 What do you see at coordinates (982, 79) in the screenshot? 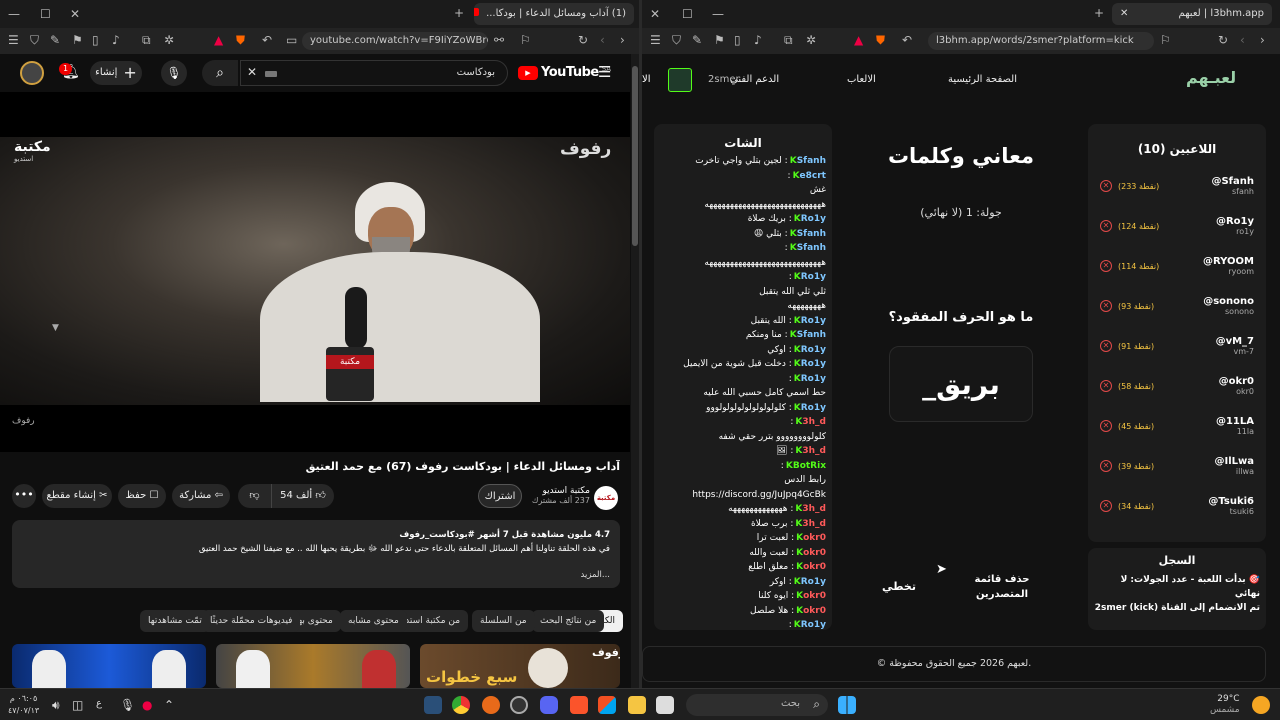
I see `nav-home: الصفحة الرئيسية` at bounding box center [982, 79].